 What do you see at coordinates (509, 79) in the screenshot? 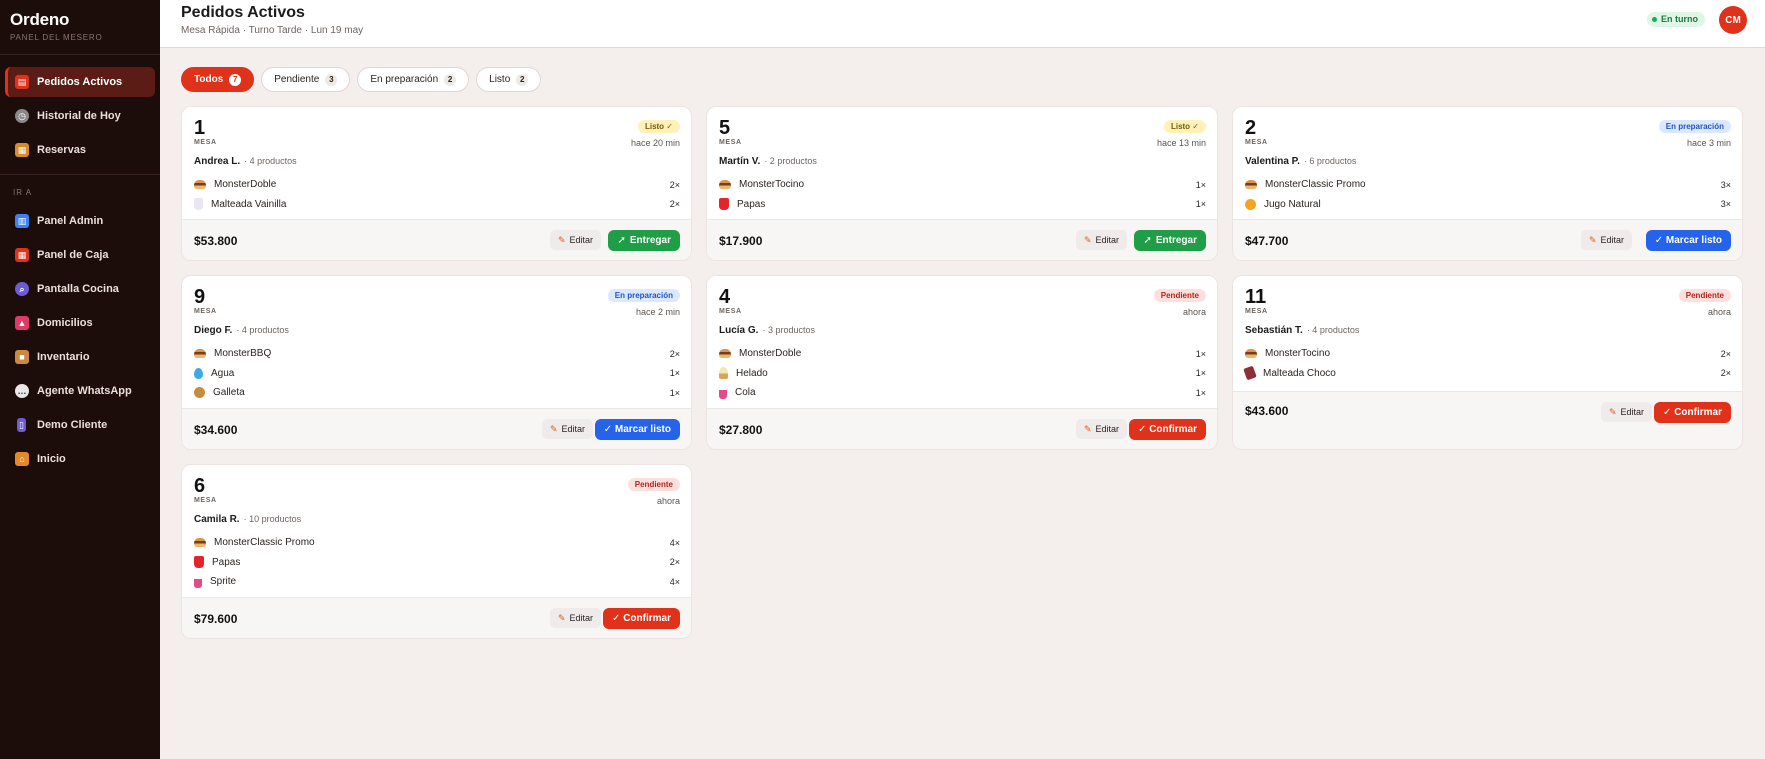
I see `filter-tab-listo: Listo 2` at bounding box center [509, 79].